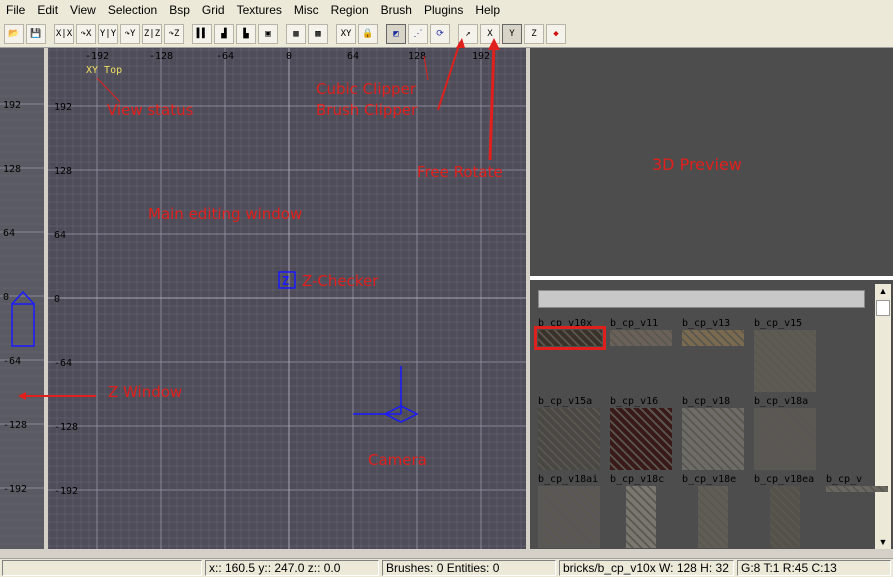  I want to click on rotate-z-button: ↷Z, so click(174, 33).